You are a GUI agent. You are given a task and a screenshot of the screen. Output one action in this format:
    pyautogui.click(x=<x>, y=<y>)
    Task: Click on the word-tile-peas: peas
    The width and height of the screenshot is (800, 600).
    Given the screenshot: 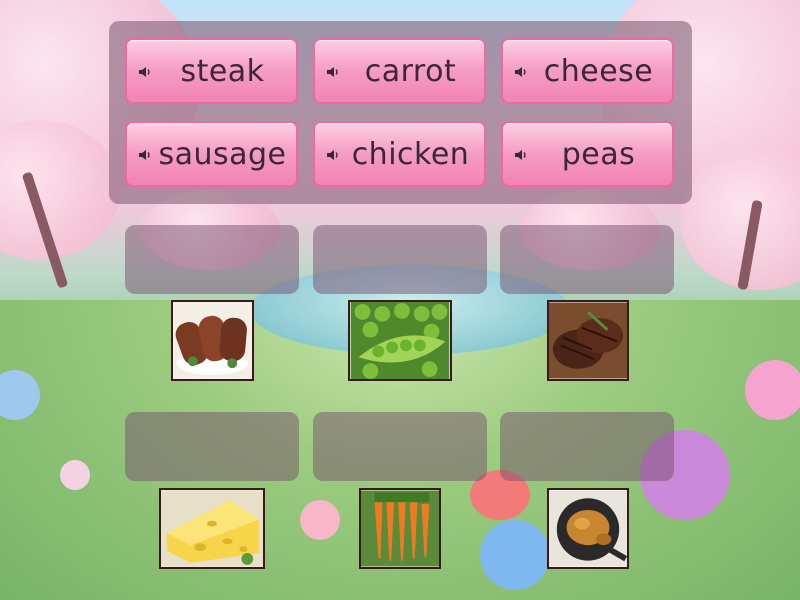 What is the action you would take?
    pyautogui.click(x=587, y=154)
    